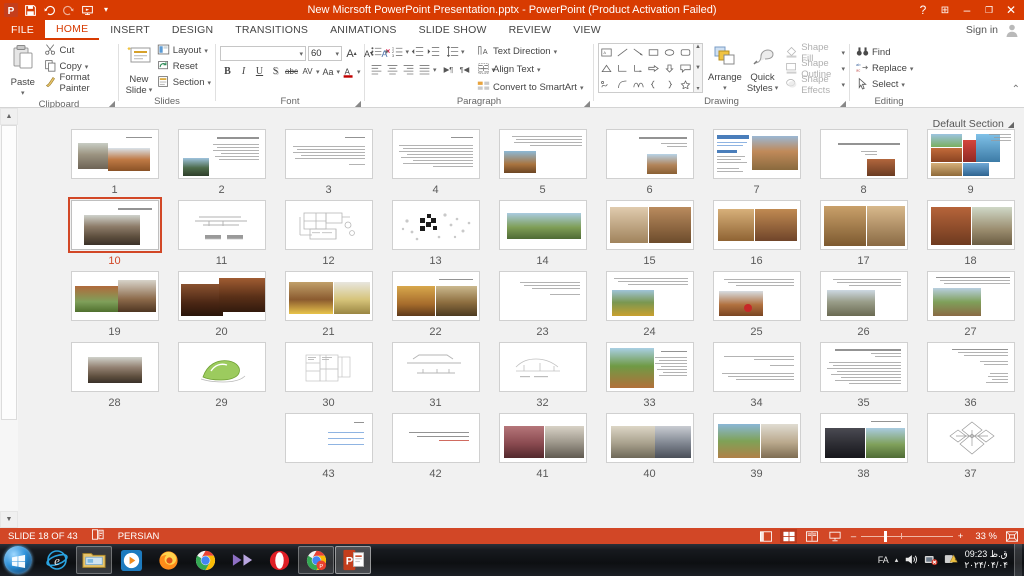 Image resolution: width=1024 pixels, height=576 pixels. What do you see at coordinates (209, 83) in the screenshot?
I see `section-dropdown-caret-icon: ▾` at bounding box center [209, 83].